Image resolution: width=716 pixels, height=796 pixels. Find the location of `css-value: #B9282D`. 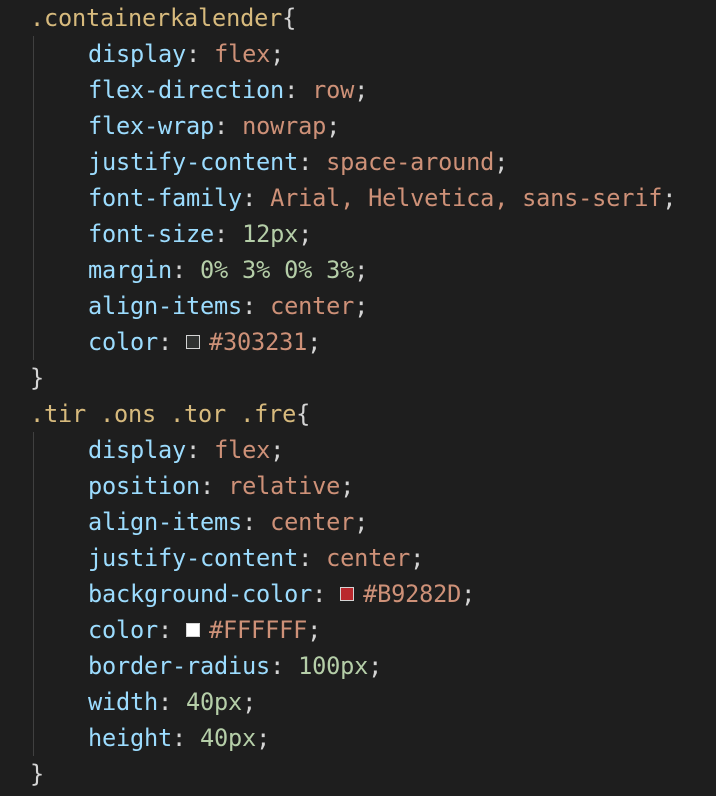

css-value: #B9282D is located at coordinates (412, 594).